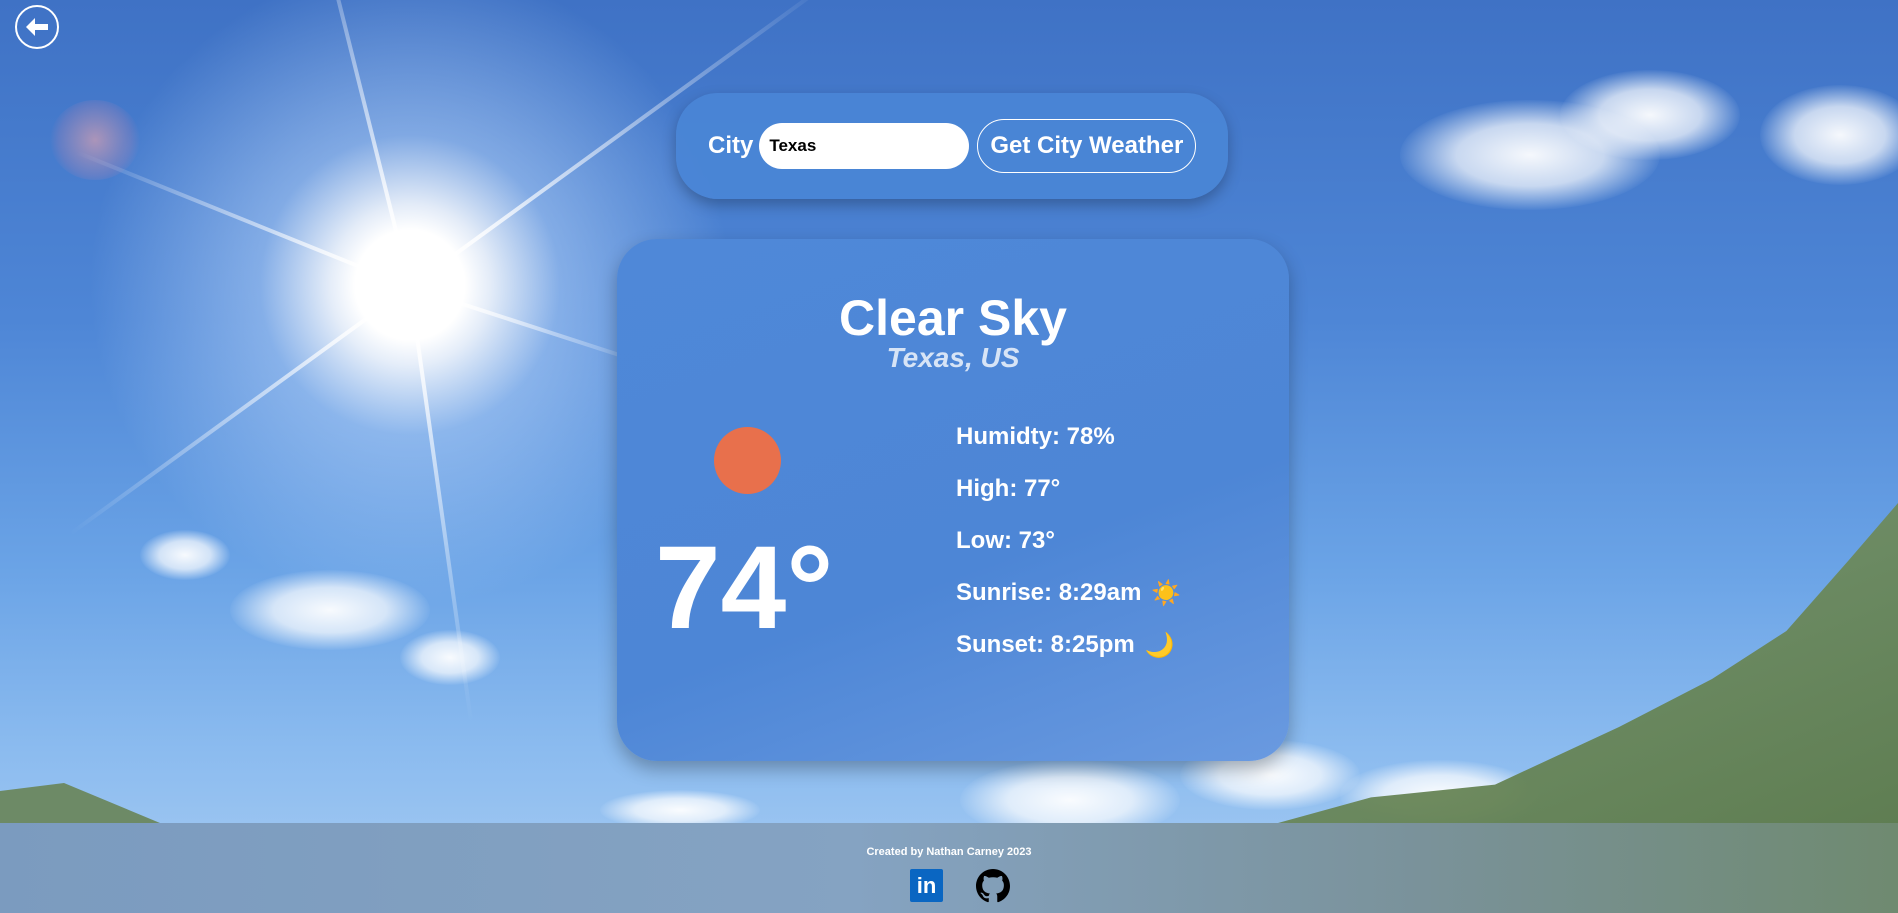 The height and width of the screenshot is (913, 1898). I want to click on city-label: City, so click(731, 145).